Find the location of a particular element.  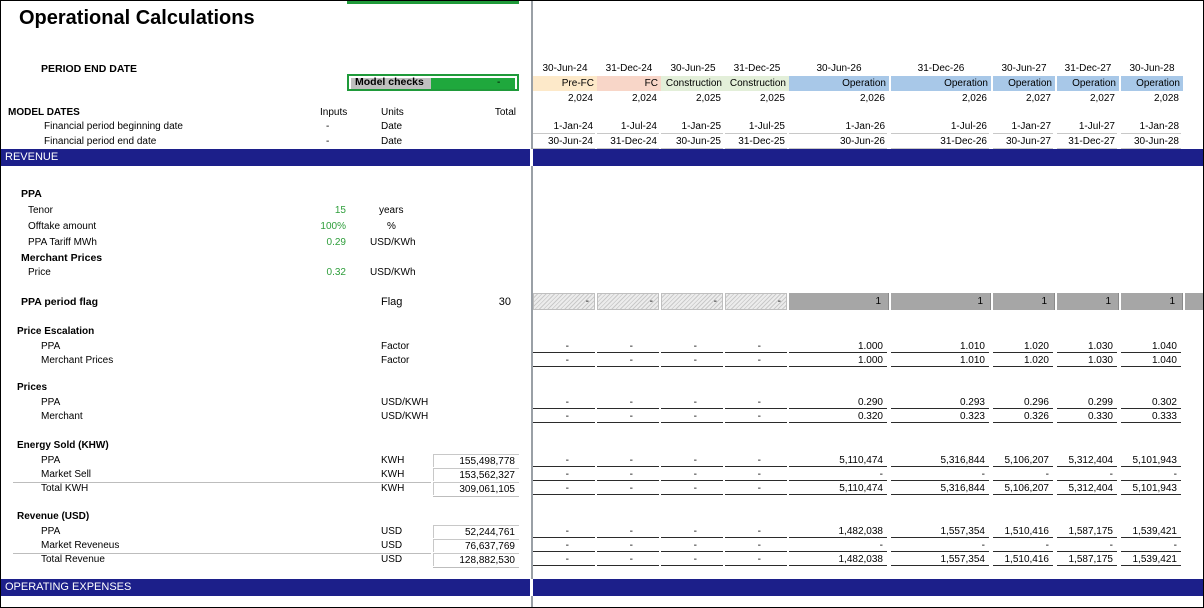

row-cell-6: - is located at coordinates (1023, 474).